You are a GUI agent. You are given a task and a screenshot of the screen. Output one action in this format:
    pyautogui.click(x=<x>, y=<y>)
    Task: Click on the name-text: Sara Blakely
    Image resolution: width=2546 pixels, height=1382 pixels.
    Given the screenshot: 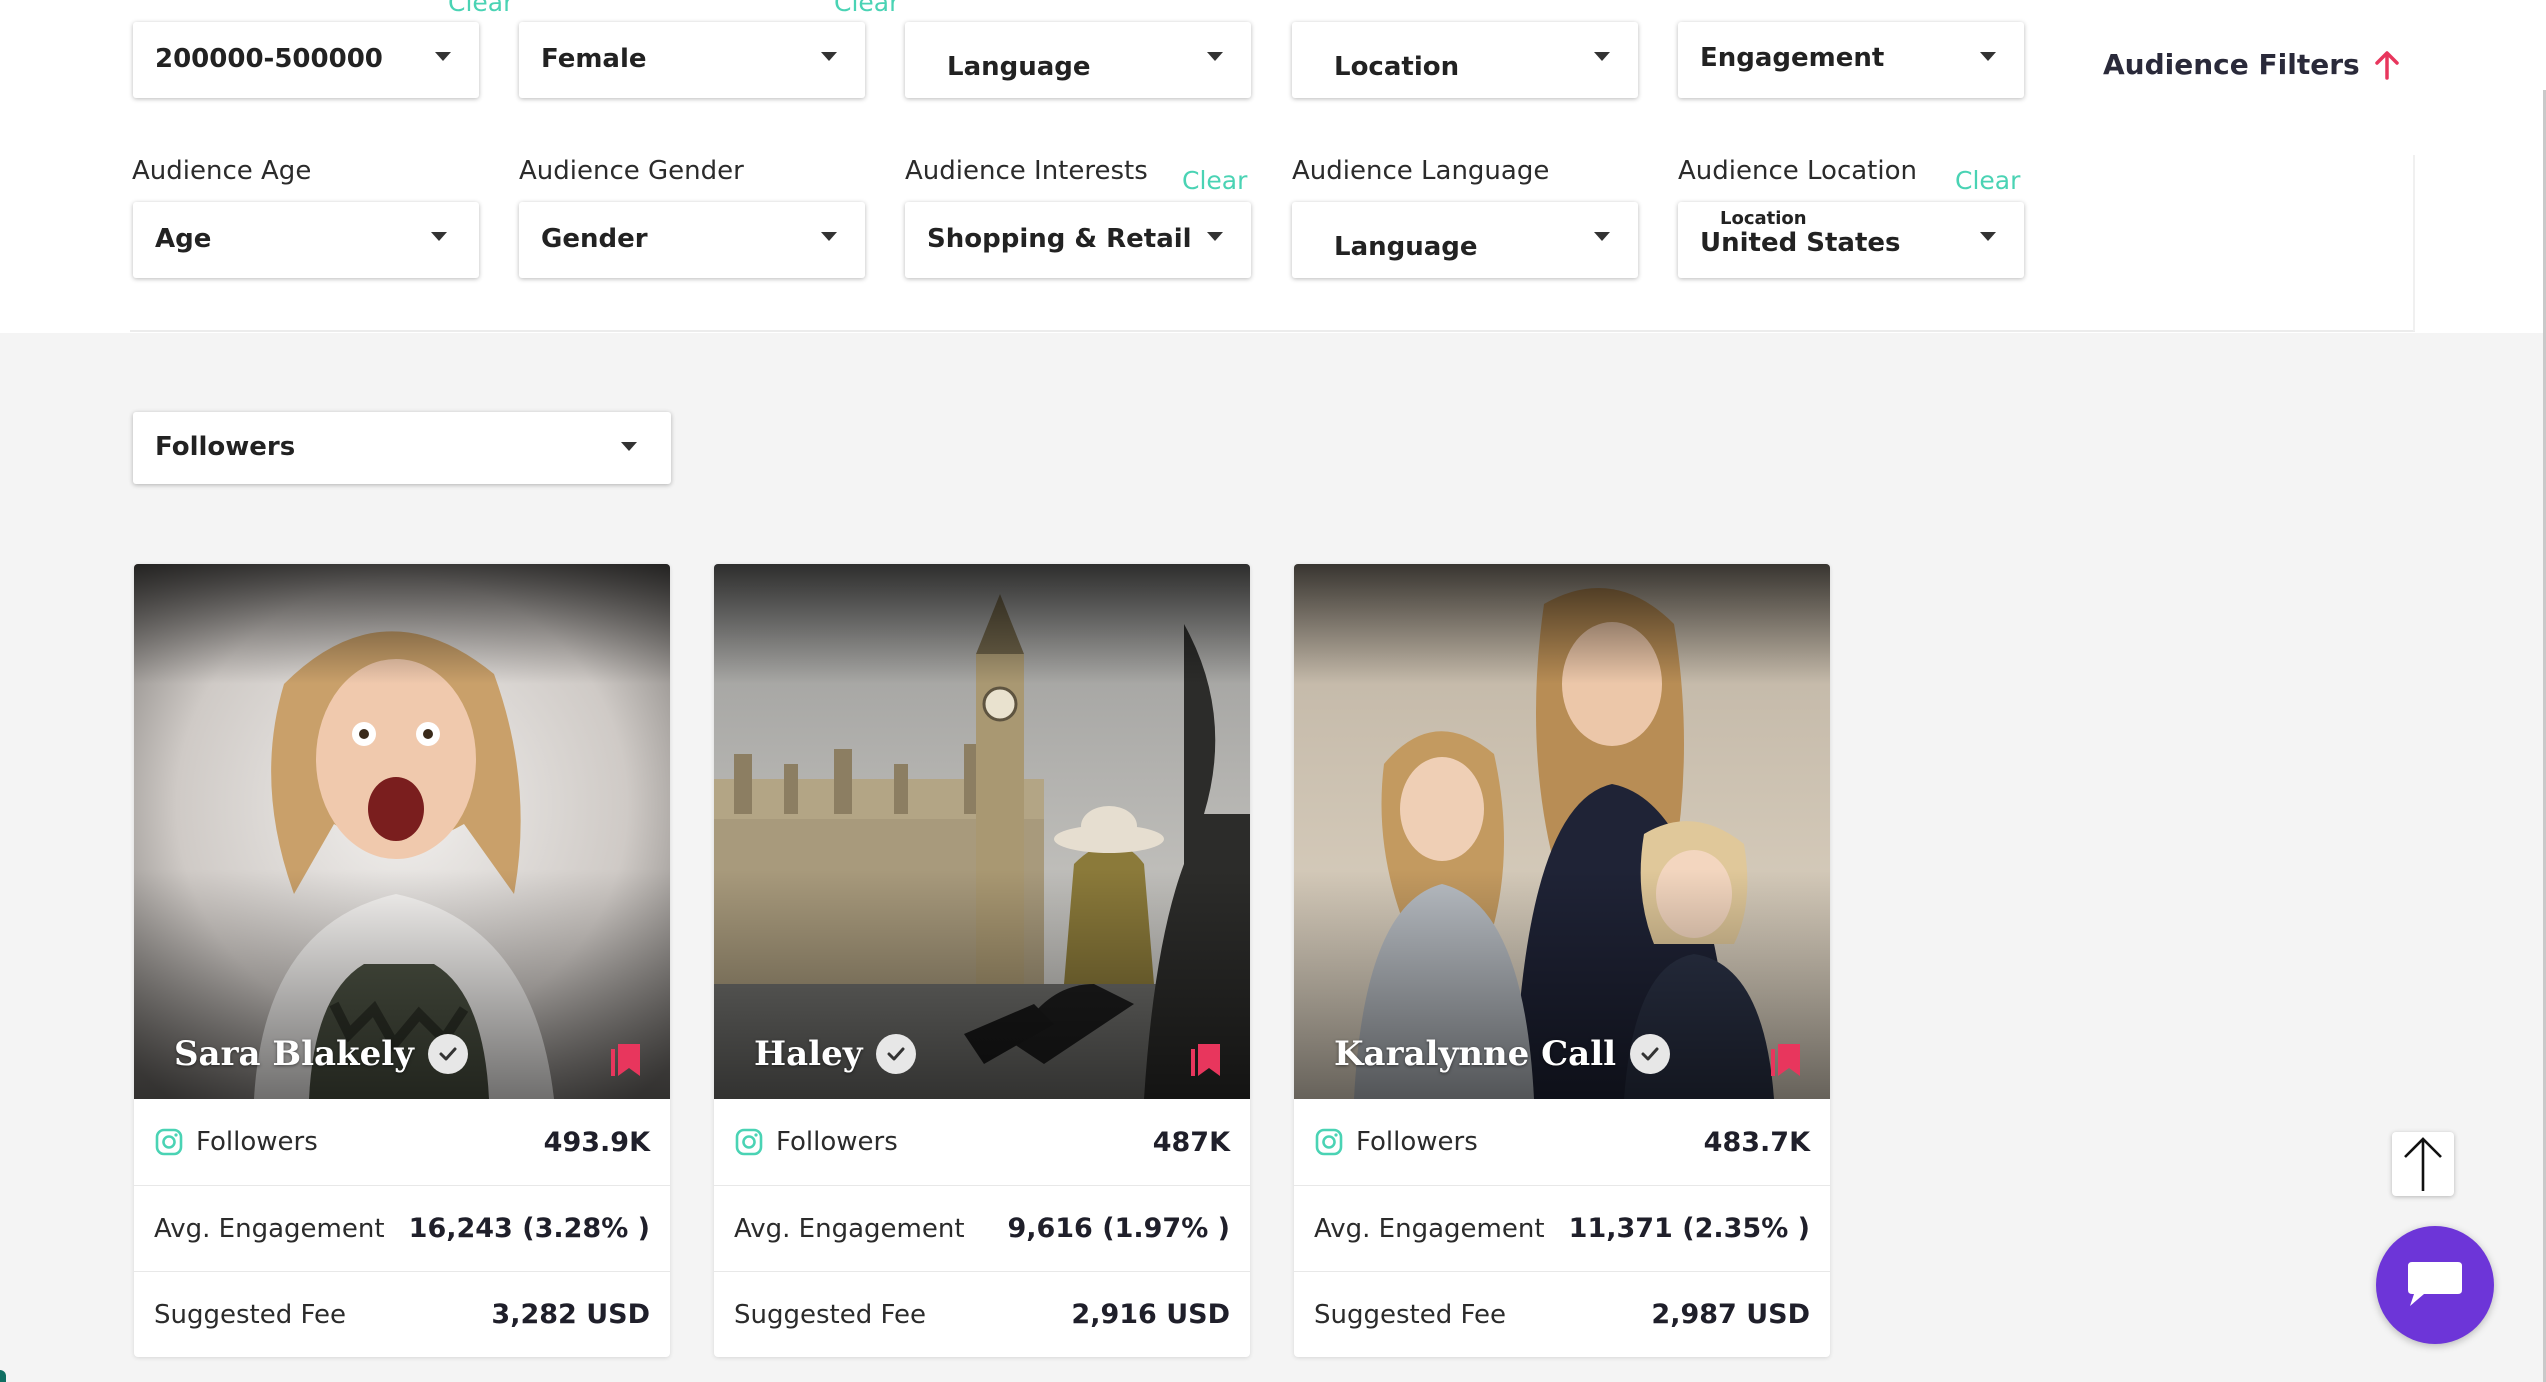 What is the action you would take?
    pyautogui.click(x=294, y=1054)
    